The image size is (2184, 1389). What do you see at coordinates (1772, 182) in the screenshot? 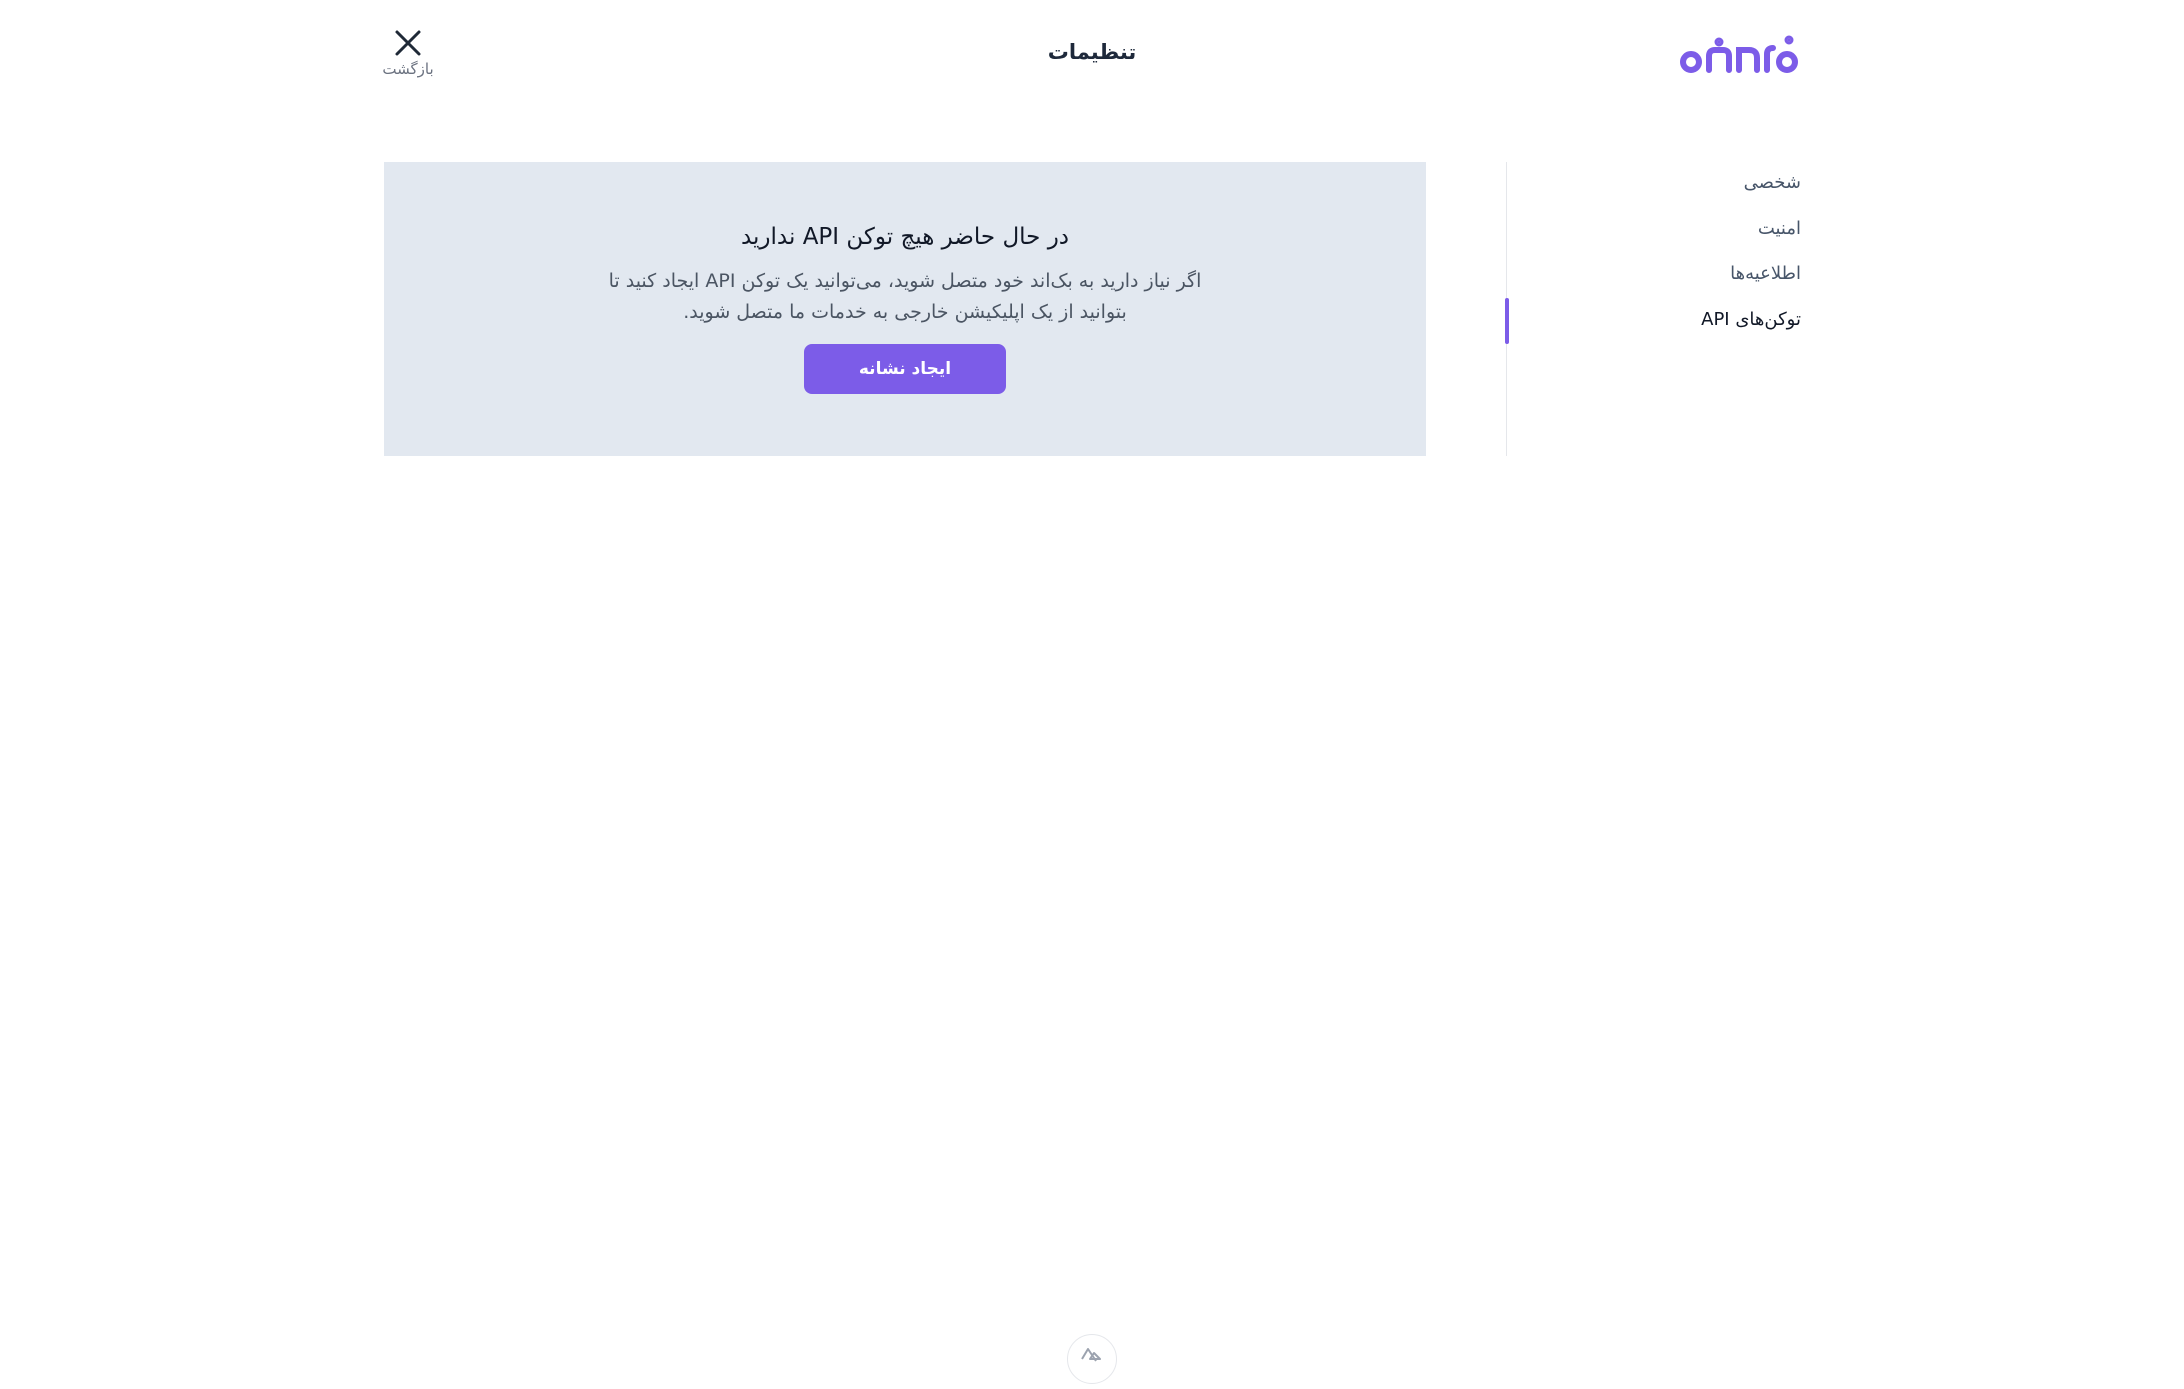
I see `sidebar-item-personal: شخصی` at bounding box center [1772, 182].